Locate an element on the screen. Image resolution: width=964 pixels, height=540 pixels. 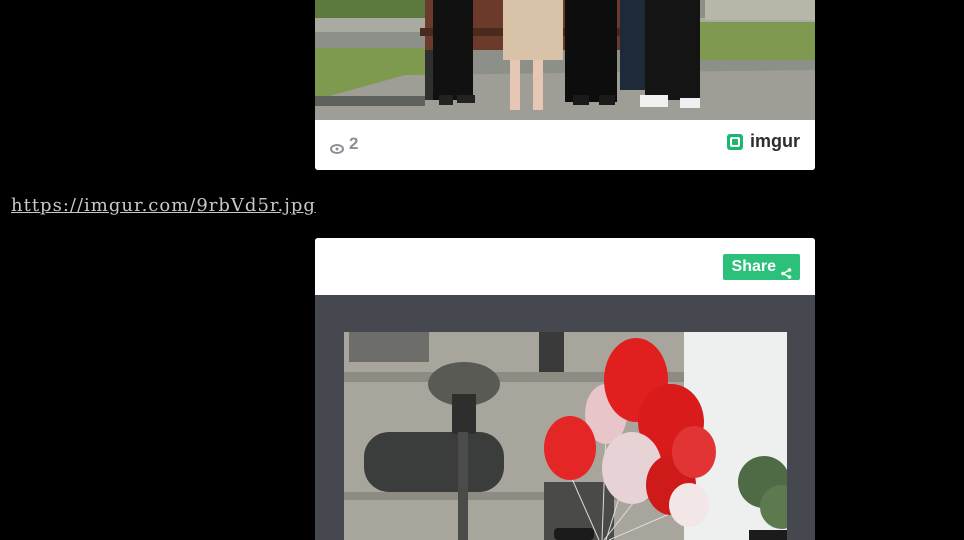
imgur-logo-icon is located at coordinates (735, 142).